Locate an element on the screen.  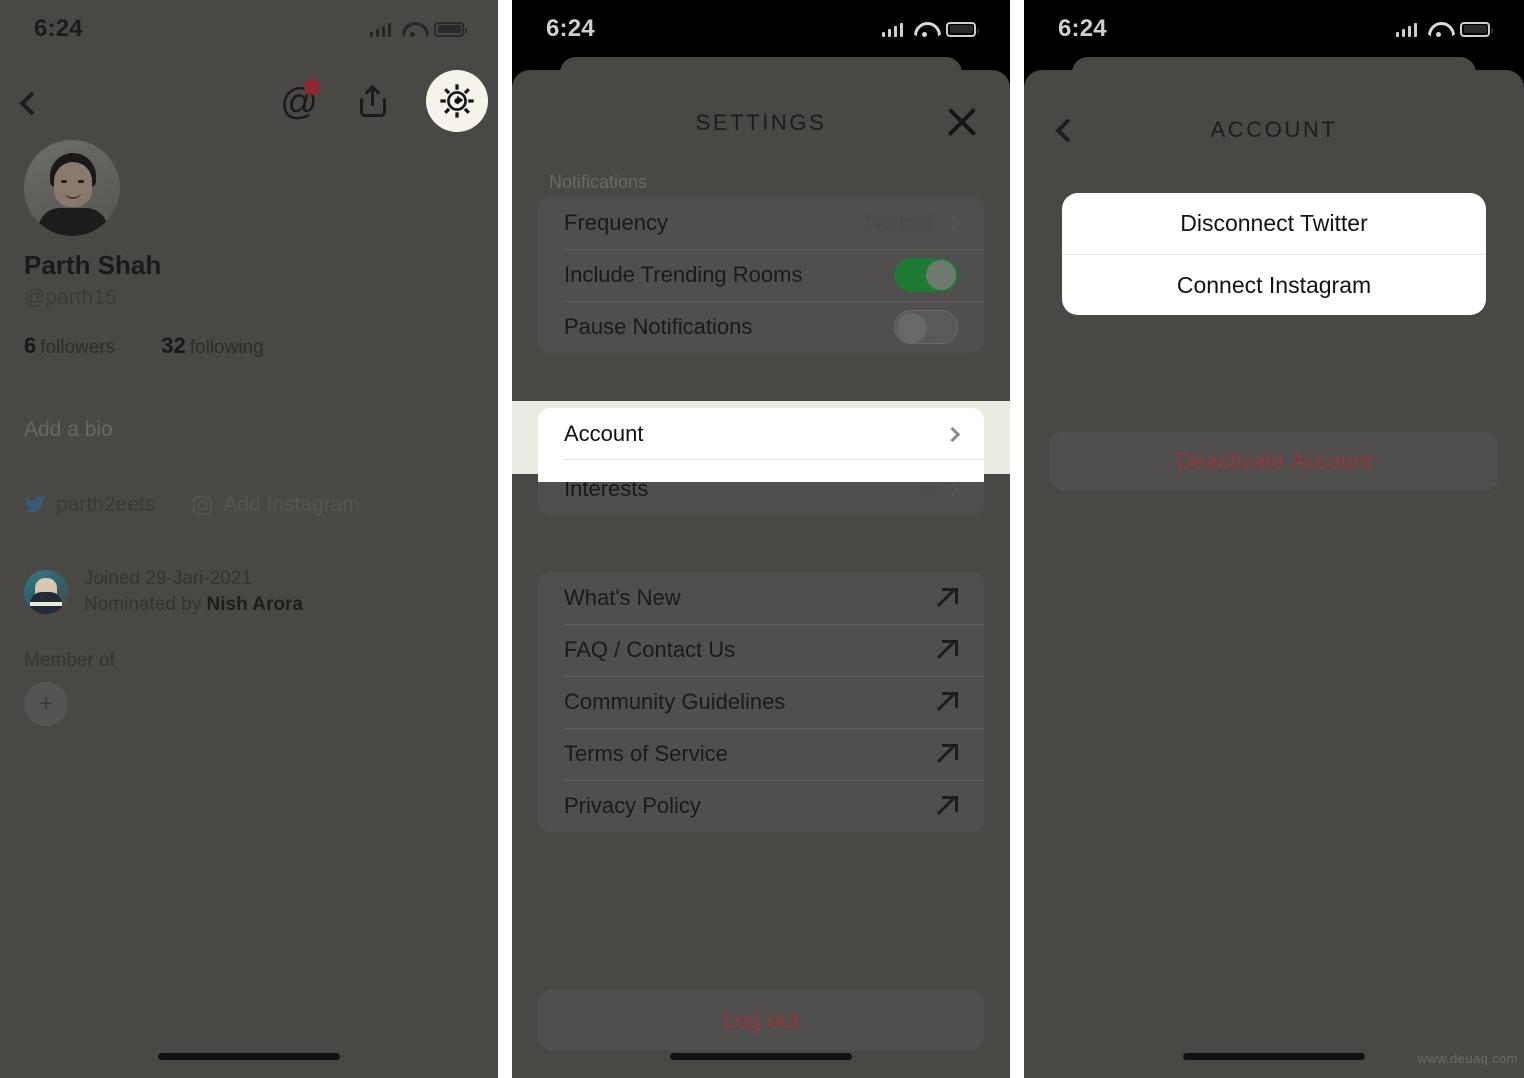
settings-button is located at coordinates (456, 101).